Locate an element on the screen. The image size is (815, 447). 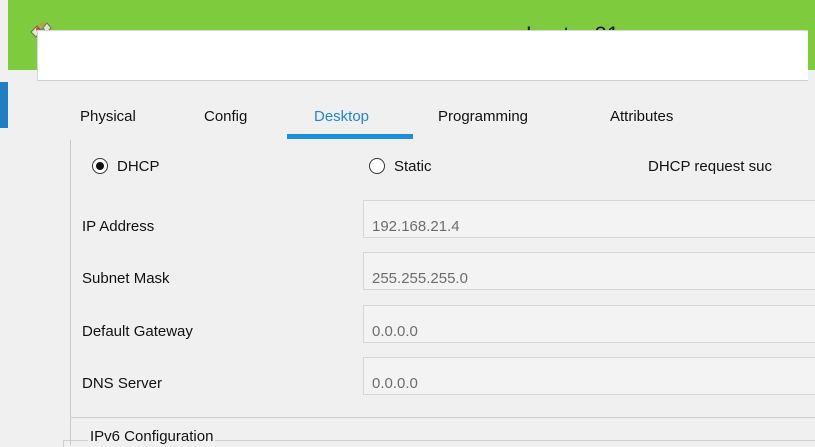
static-radio is located at coordinates (377, 166).